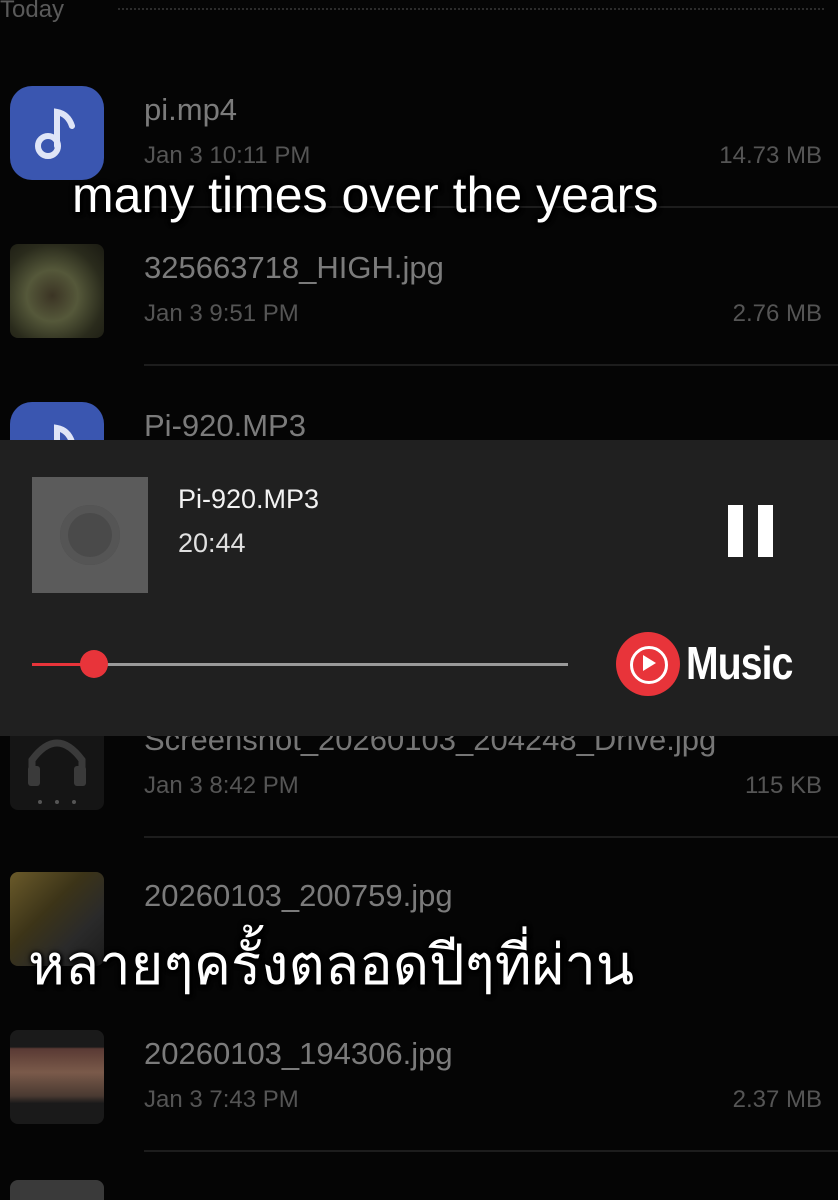 This screenshot has height=1200, width=838. Describe the element at coordinates (225, 425) in the screenshot. I see `file-name: Pi-920.MP3` at that location.